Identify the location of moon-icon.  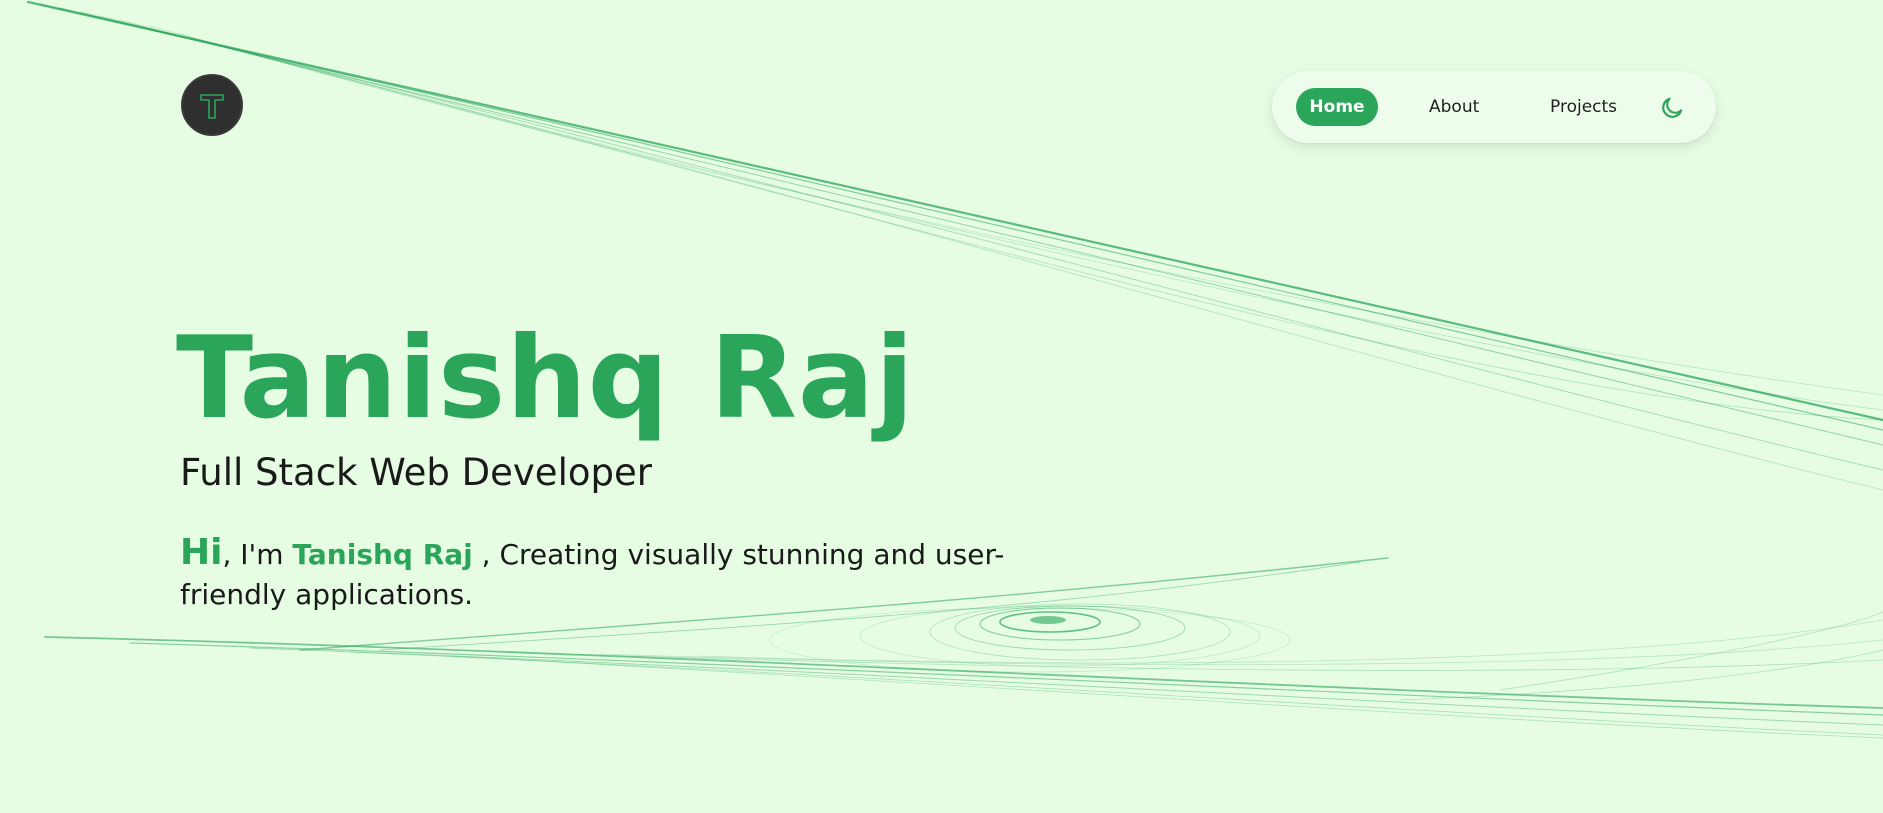
(1672, 107).